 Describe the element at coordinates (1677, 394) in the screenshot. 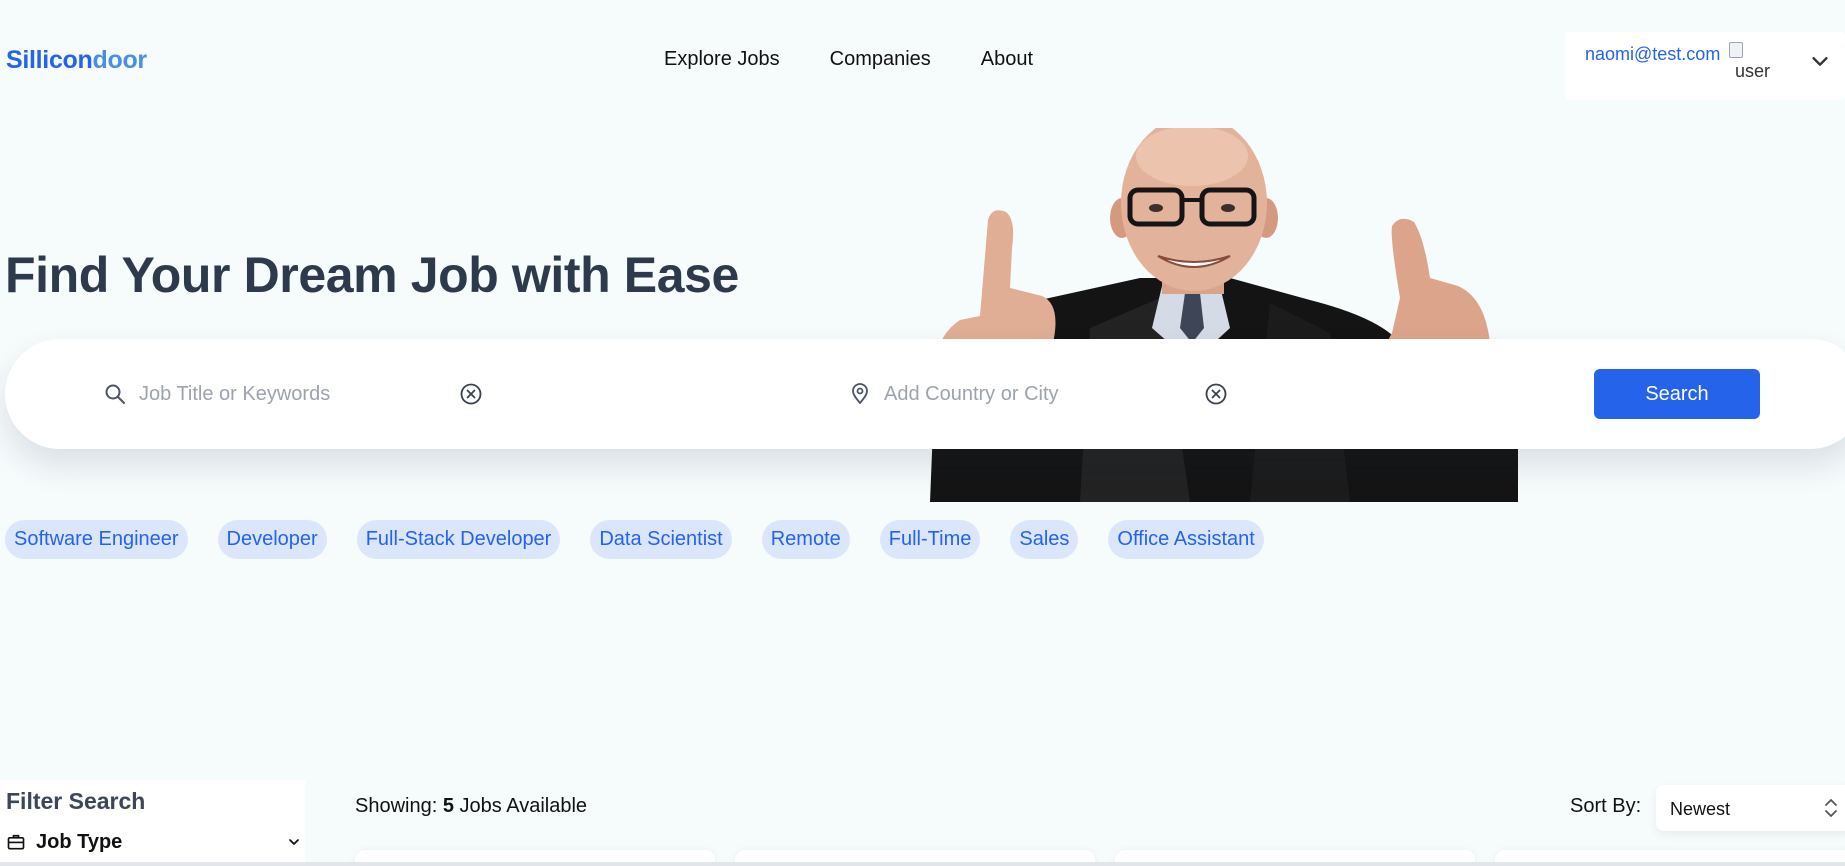

I see `search-button: Search` at that location.